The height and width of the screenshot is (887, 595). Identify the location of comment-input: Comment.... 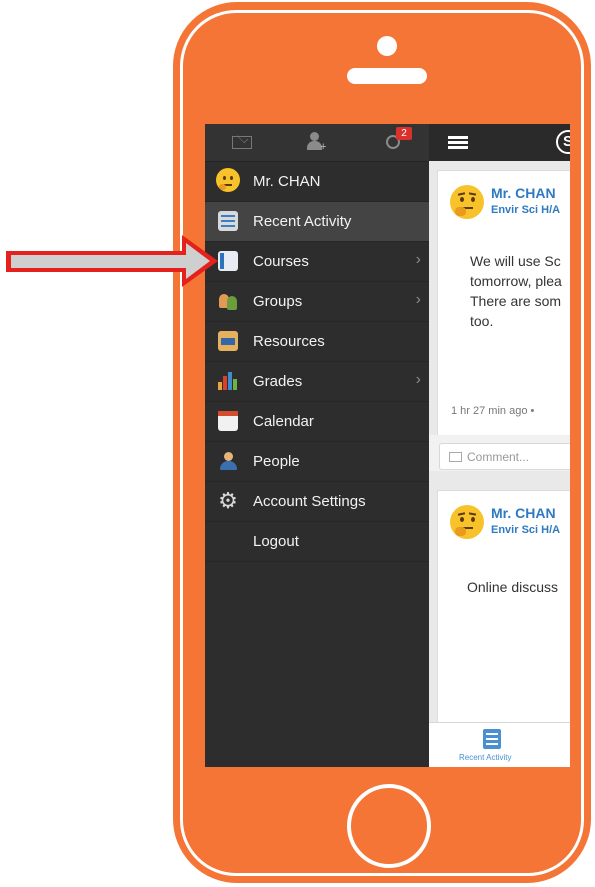
(504, 456).